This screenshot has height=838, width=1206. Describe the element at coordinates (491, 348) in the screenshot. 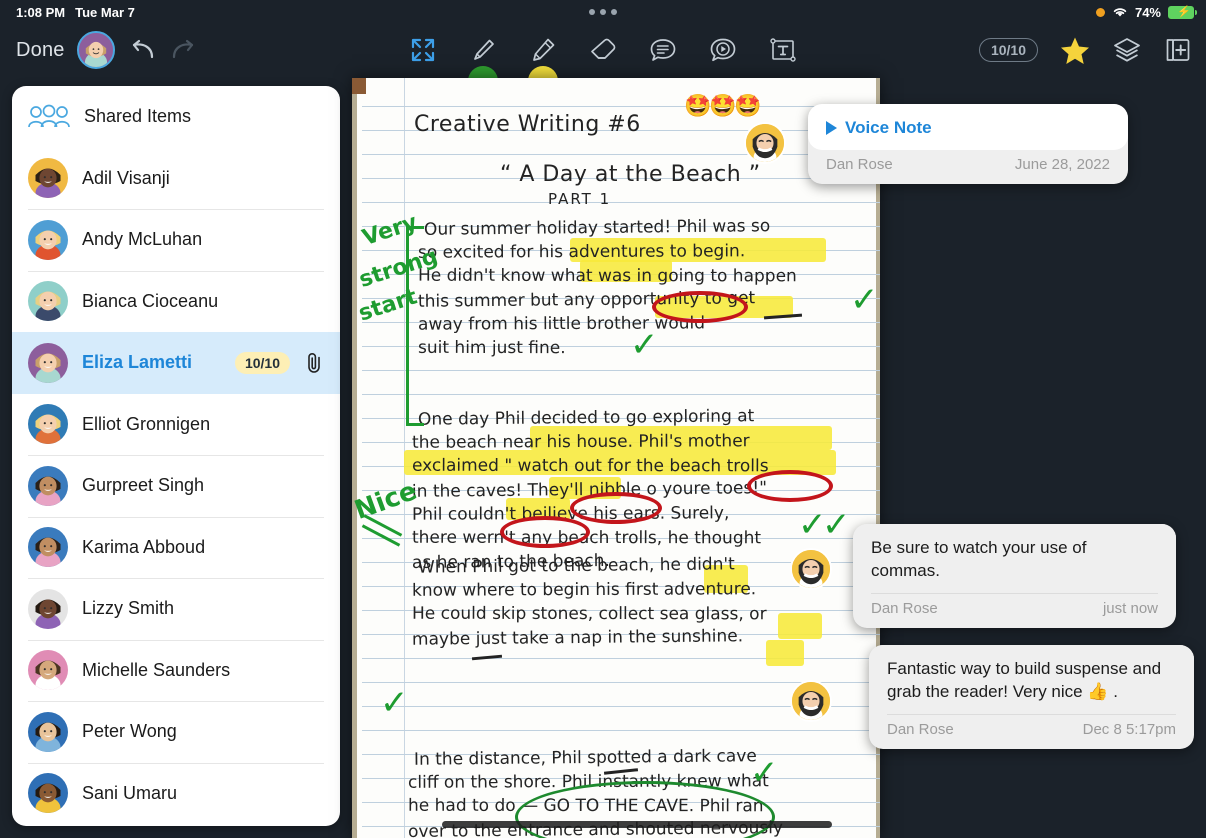

I see `handwritten-line: suit him just fine.` at that location.